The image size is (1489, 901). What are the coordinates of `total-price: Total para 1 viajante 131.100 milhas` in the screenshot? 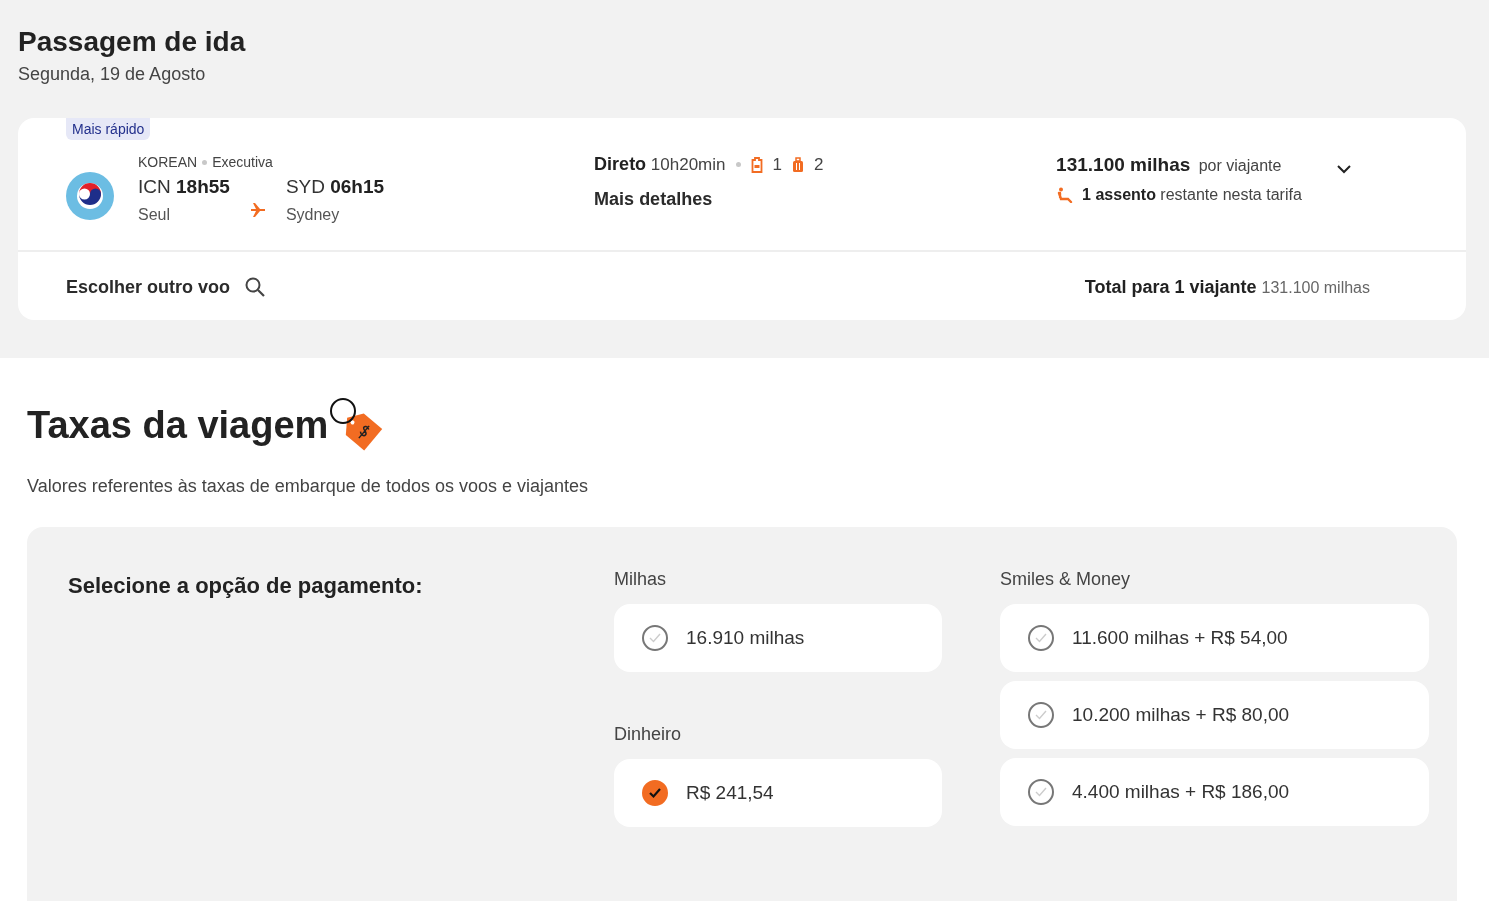 It's located at (1227, 287).